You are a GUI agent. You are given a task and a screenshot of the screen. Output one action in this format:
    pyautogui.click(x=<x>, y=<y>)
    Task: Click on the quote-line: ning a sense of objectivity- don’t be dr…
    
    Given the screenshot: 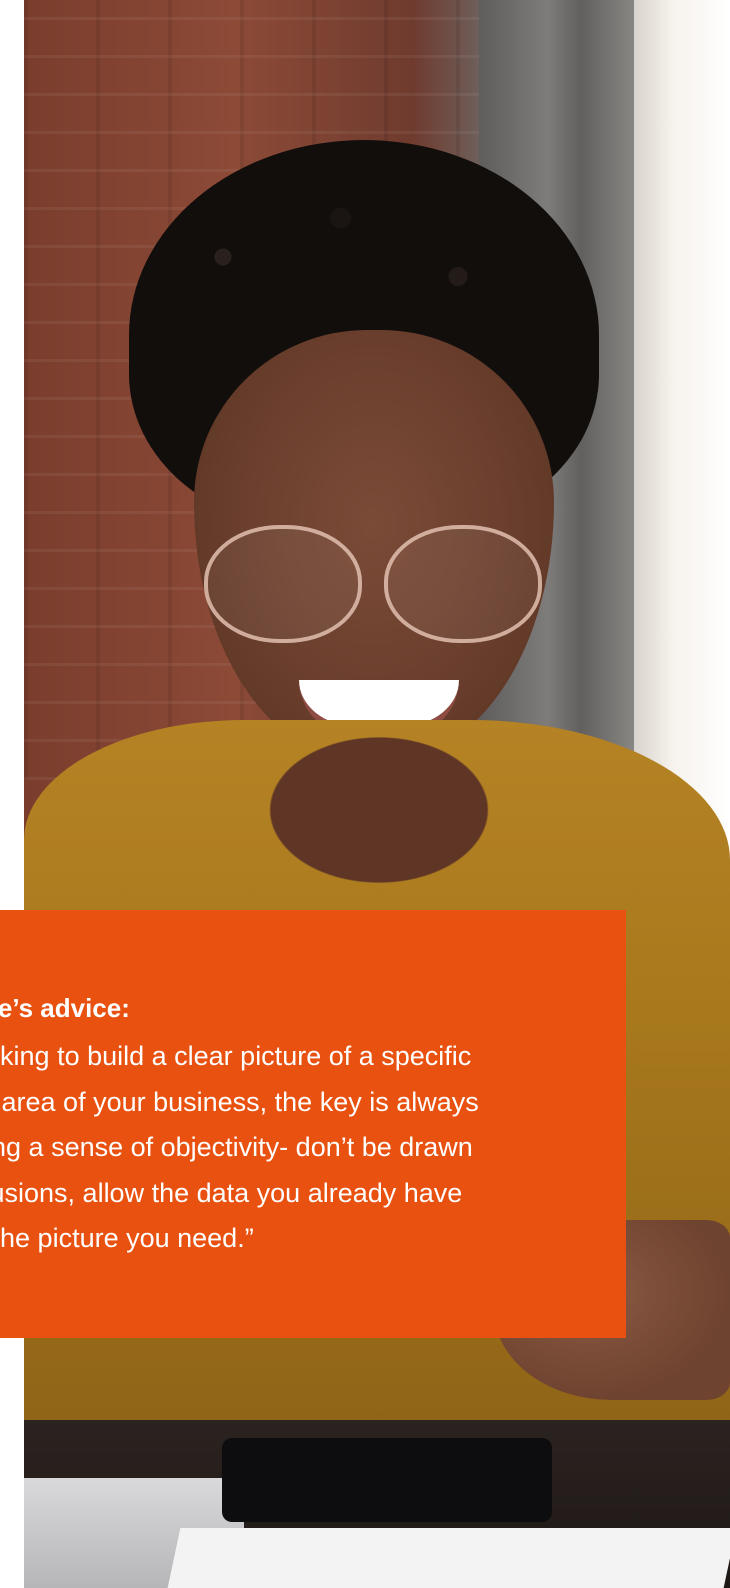 What is the action you would take?
    pyautogui.click(x=236, y=1147)
    